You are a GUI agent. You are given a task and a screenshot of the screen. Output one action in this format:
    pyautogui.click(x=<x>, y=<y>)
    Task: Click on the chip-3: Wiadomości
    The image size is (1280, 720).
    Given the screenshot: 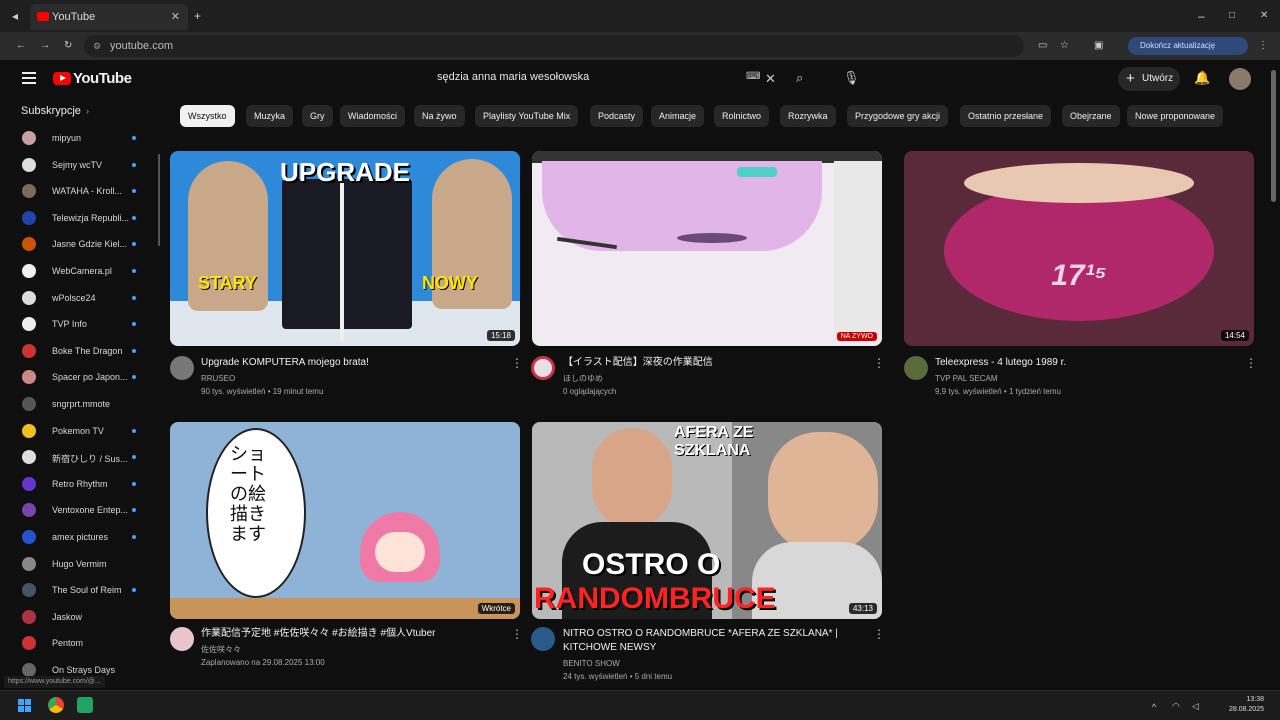 What is the action you would take?
    pyautogui.click(x=373, y=116)
    